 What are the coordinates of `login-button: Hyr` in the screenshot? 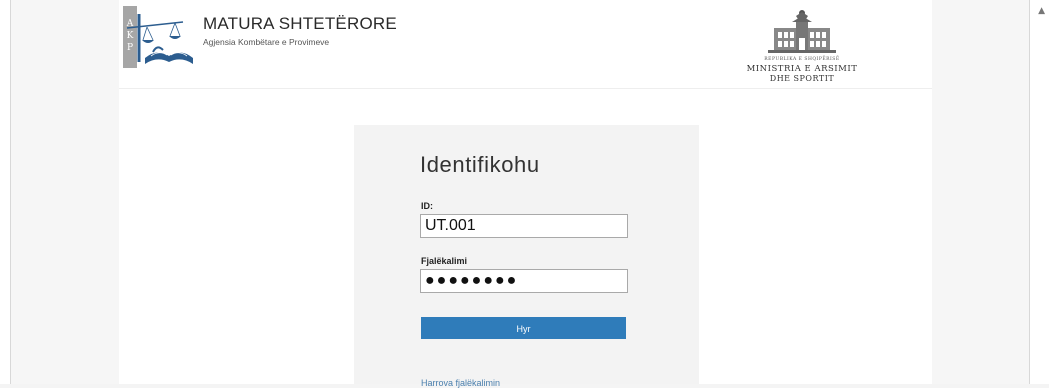 It's located at (523, 328).